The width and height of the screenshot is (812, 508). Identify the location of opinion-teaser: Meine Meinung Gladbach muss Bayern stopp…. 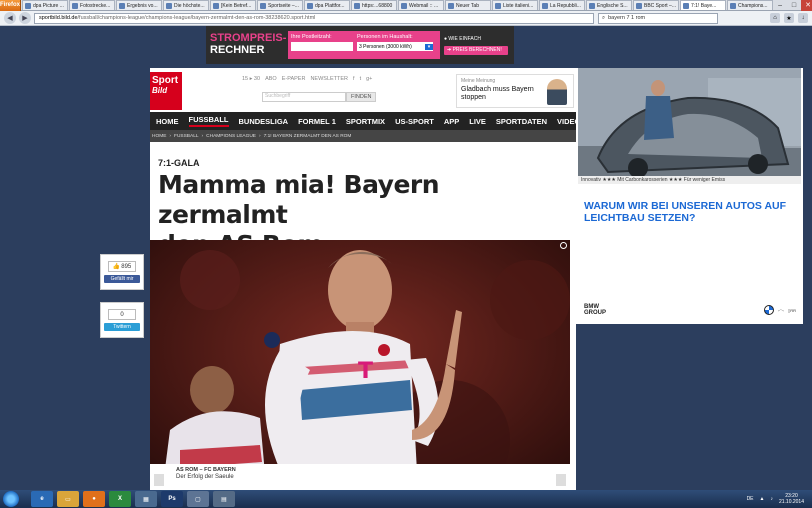
(515, 91).